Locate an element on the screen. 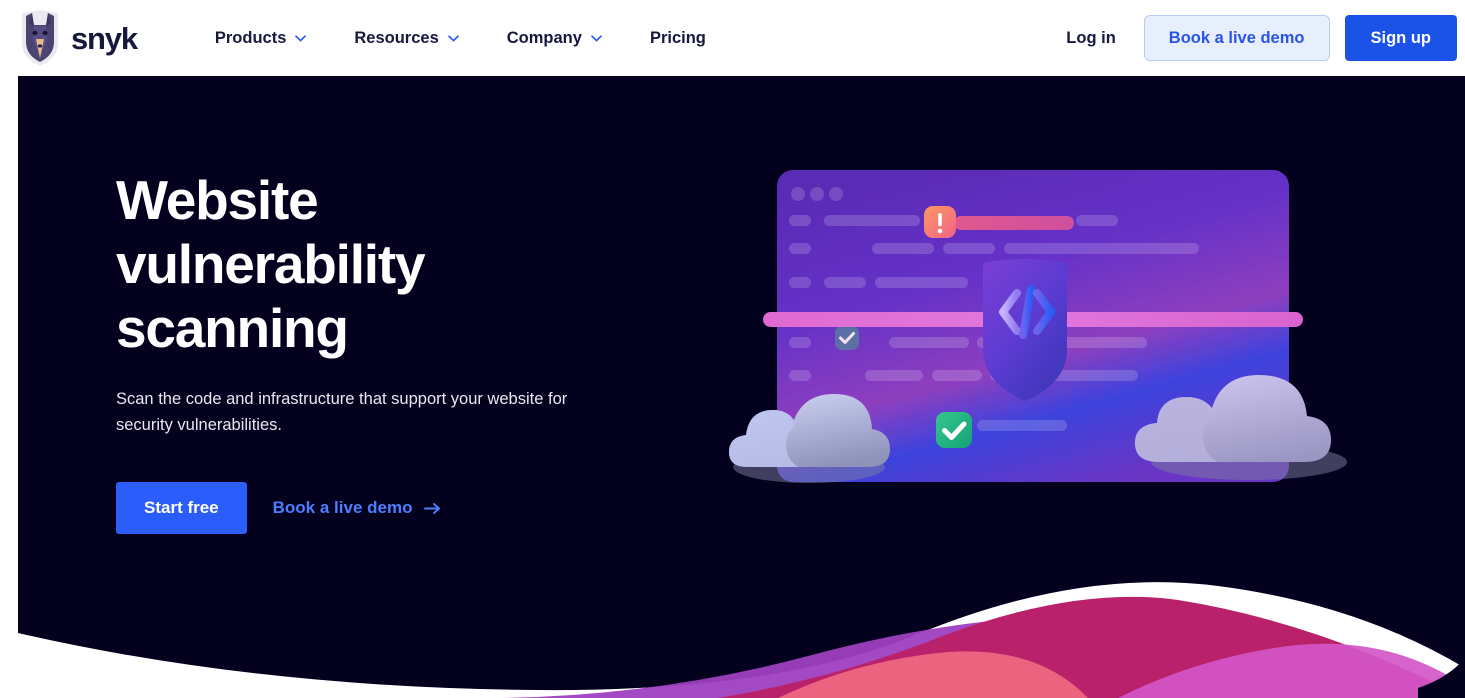 This screenshot has width=1465, height=698. login-link: Log in is located at coordinates (1090, 38).